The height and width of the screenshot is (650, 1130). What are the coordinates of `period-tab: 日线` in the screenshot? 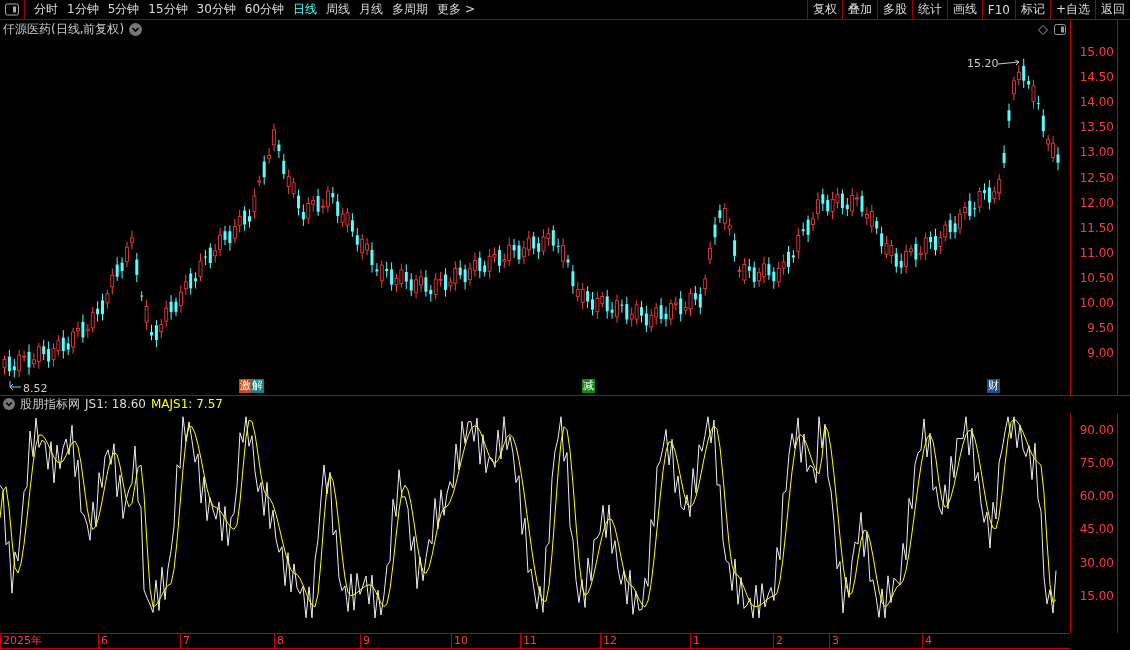 It's located at (305, 9).